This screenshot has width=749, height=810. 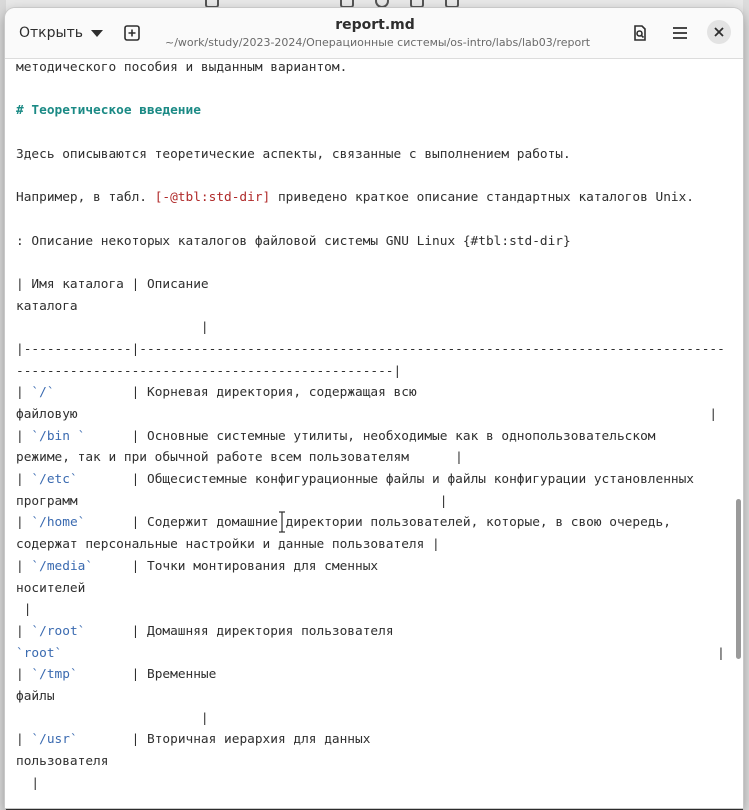 I want to click on background-extension-icon, so click(x=417, y=4).